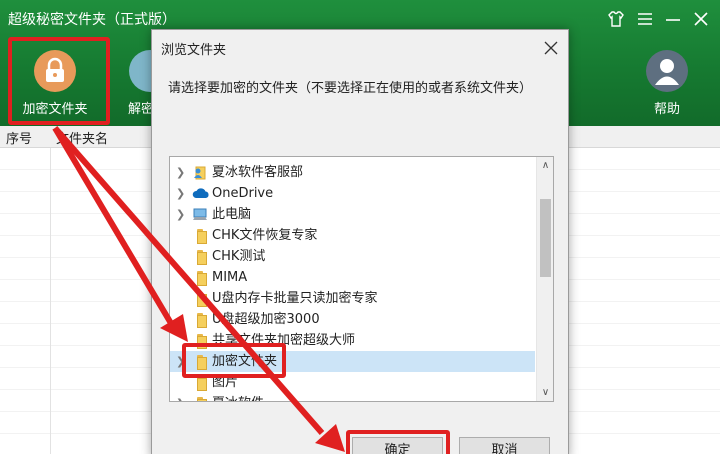  I want to click on highlight-encrypt-button, so click(59, 81).